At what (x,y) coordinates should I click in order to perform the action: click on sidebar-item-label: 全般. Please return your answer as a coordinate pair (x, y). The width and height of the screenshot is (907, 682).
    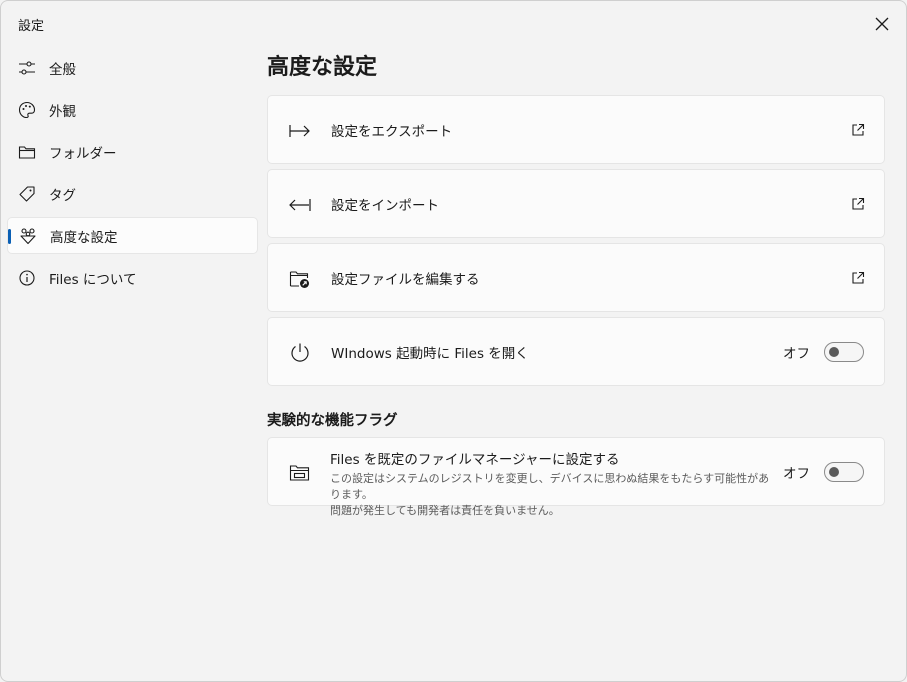
    Looking at the image, I should click on (62, 69).